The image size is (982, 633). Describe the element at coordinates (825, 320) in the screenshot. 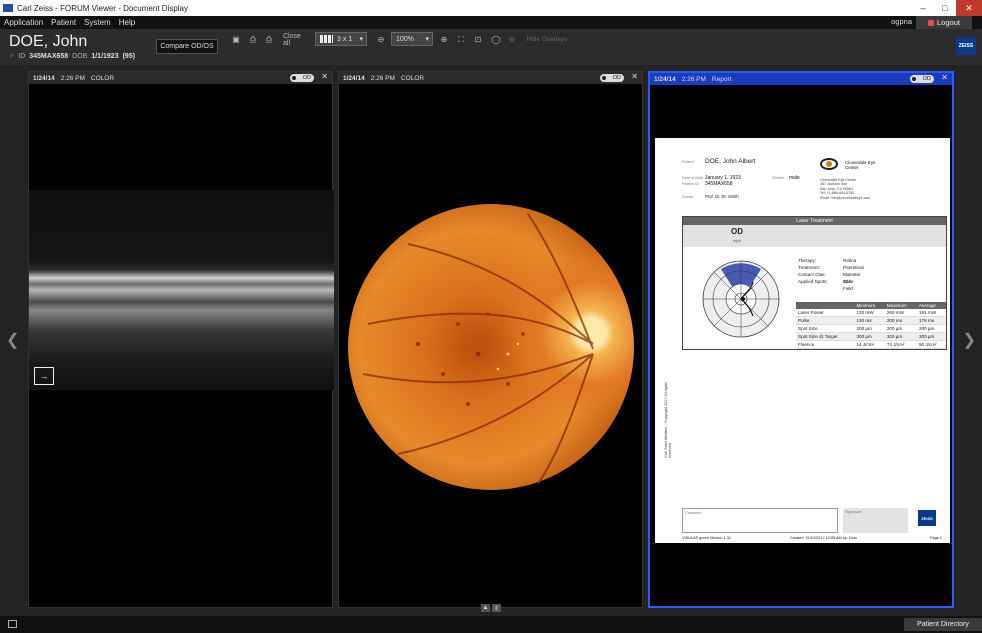

I see `table-cell: Pulse` at that location.